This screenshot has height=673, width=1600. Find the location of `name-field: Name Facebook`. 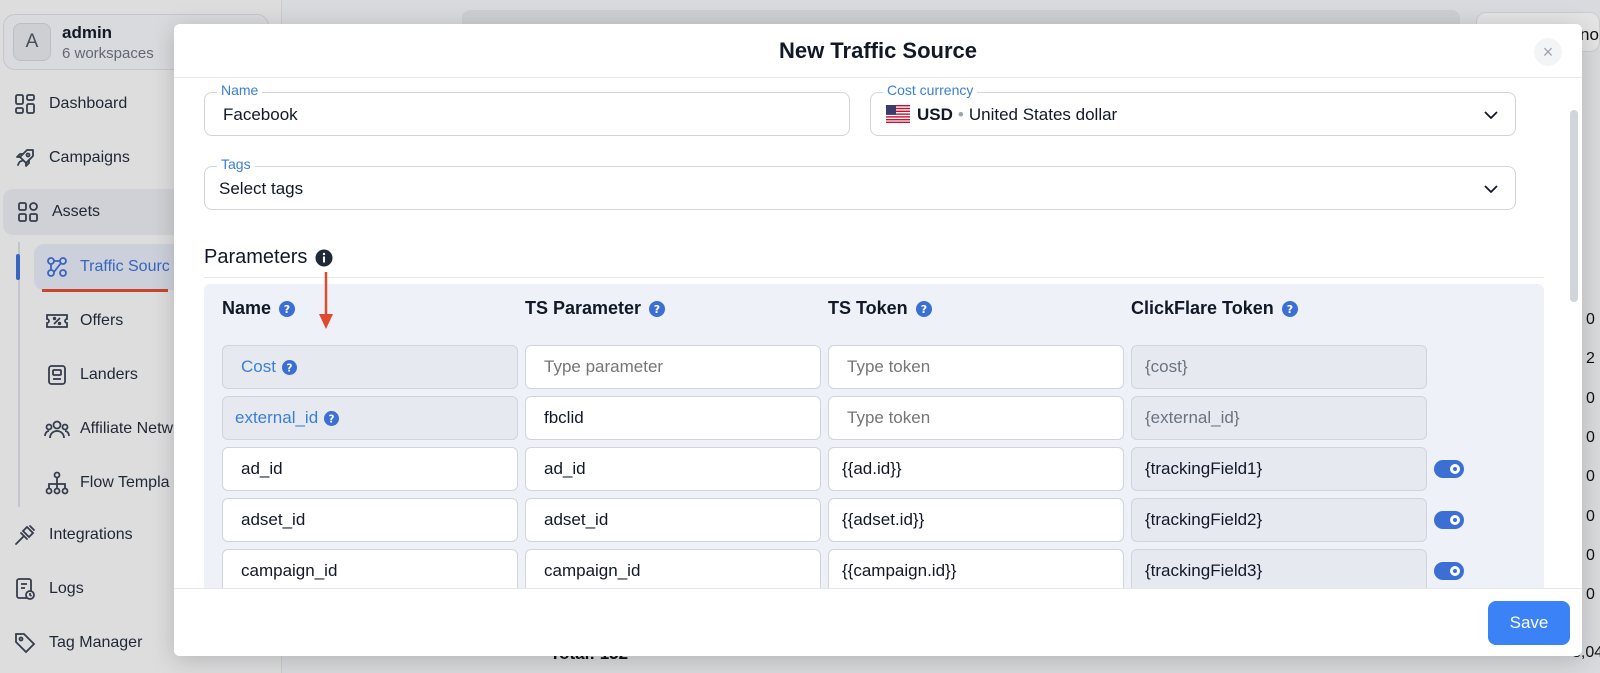

name-field: Name Facebook is located at coordinates (527, 109).